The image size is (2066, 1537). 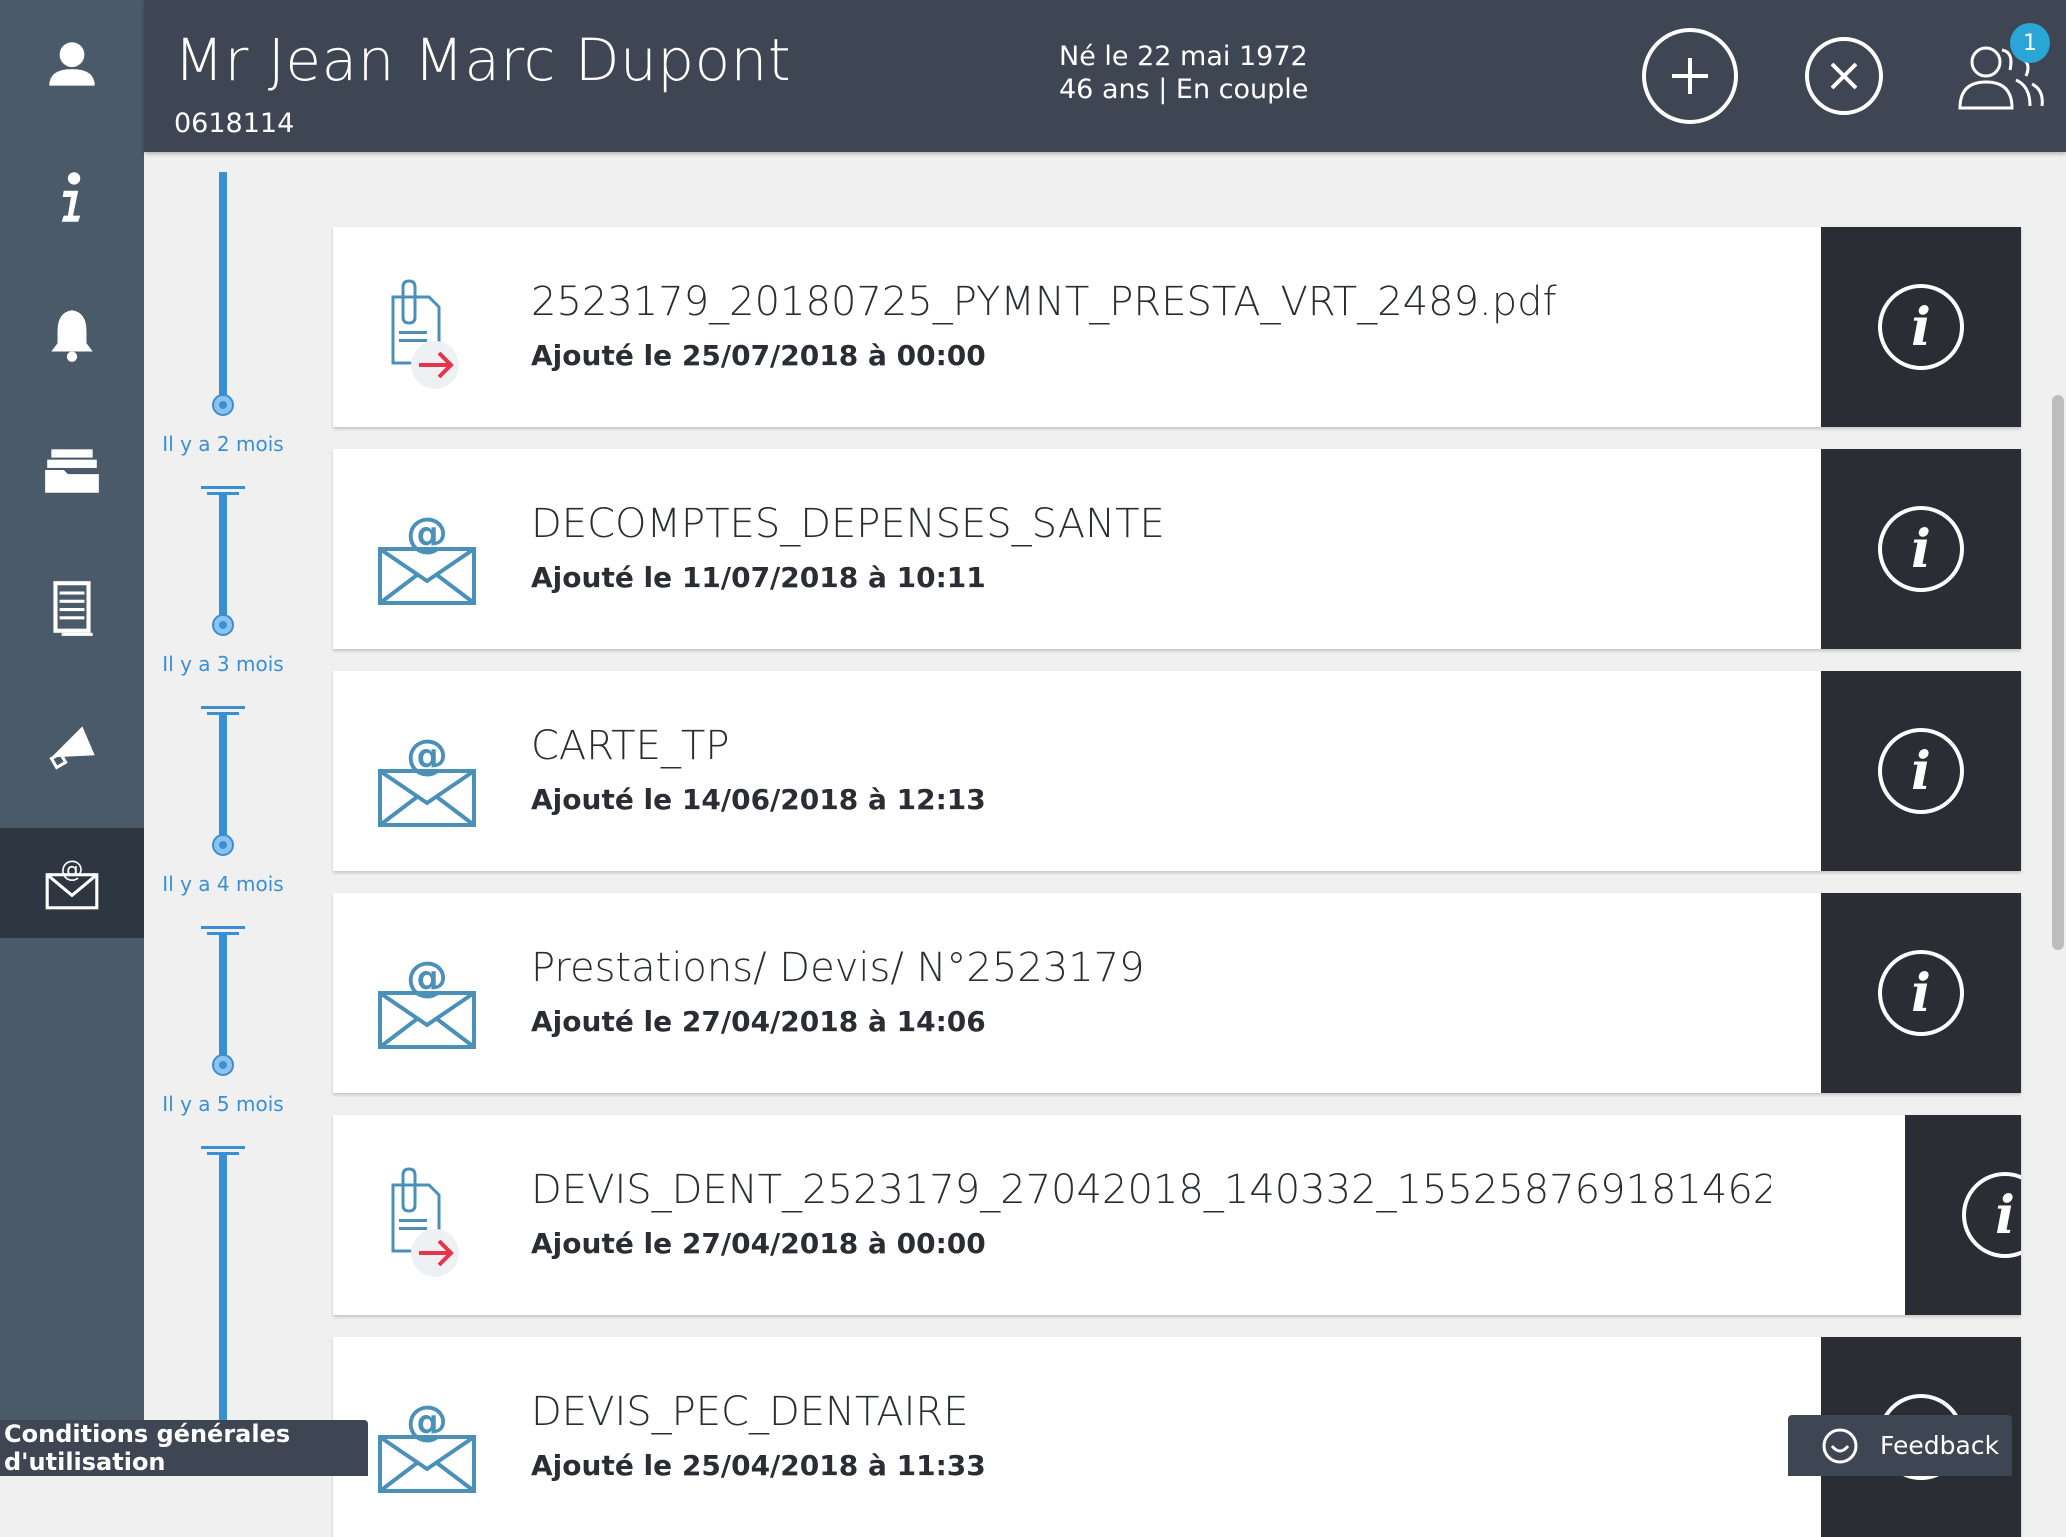 I want to click on nav-messages: @, so click(x=72, y=883).